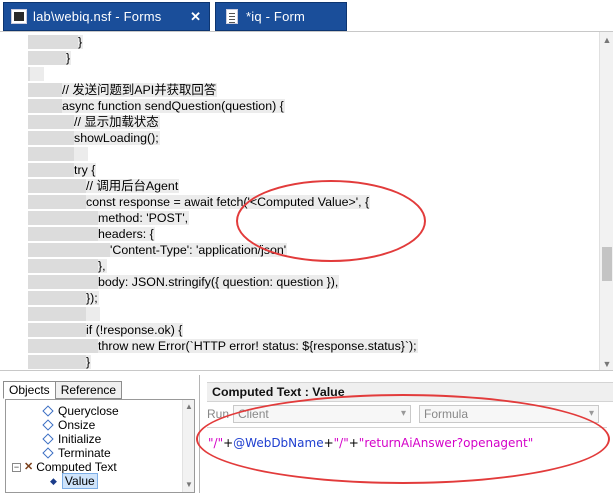  I want to click on code-line: method: 'POST',, so click(95, 218).